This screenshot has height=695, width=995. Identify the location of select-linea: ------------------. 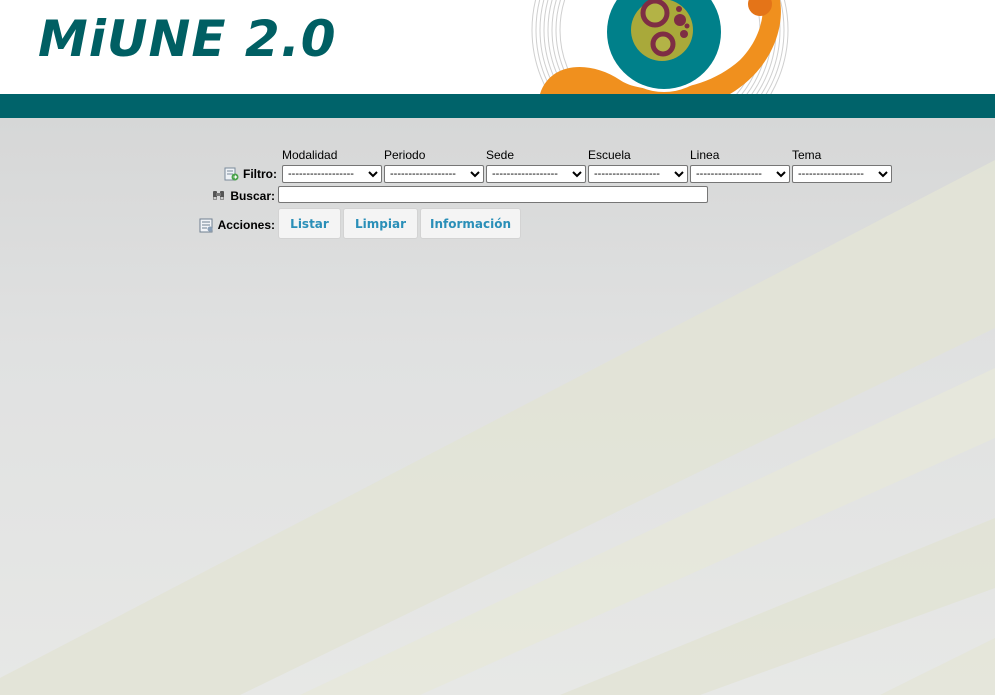
(740, 174).